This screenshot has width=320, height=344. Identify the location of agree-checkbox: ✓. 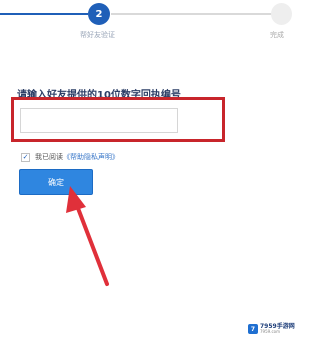
(25, 157).